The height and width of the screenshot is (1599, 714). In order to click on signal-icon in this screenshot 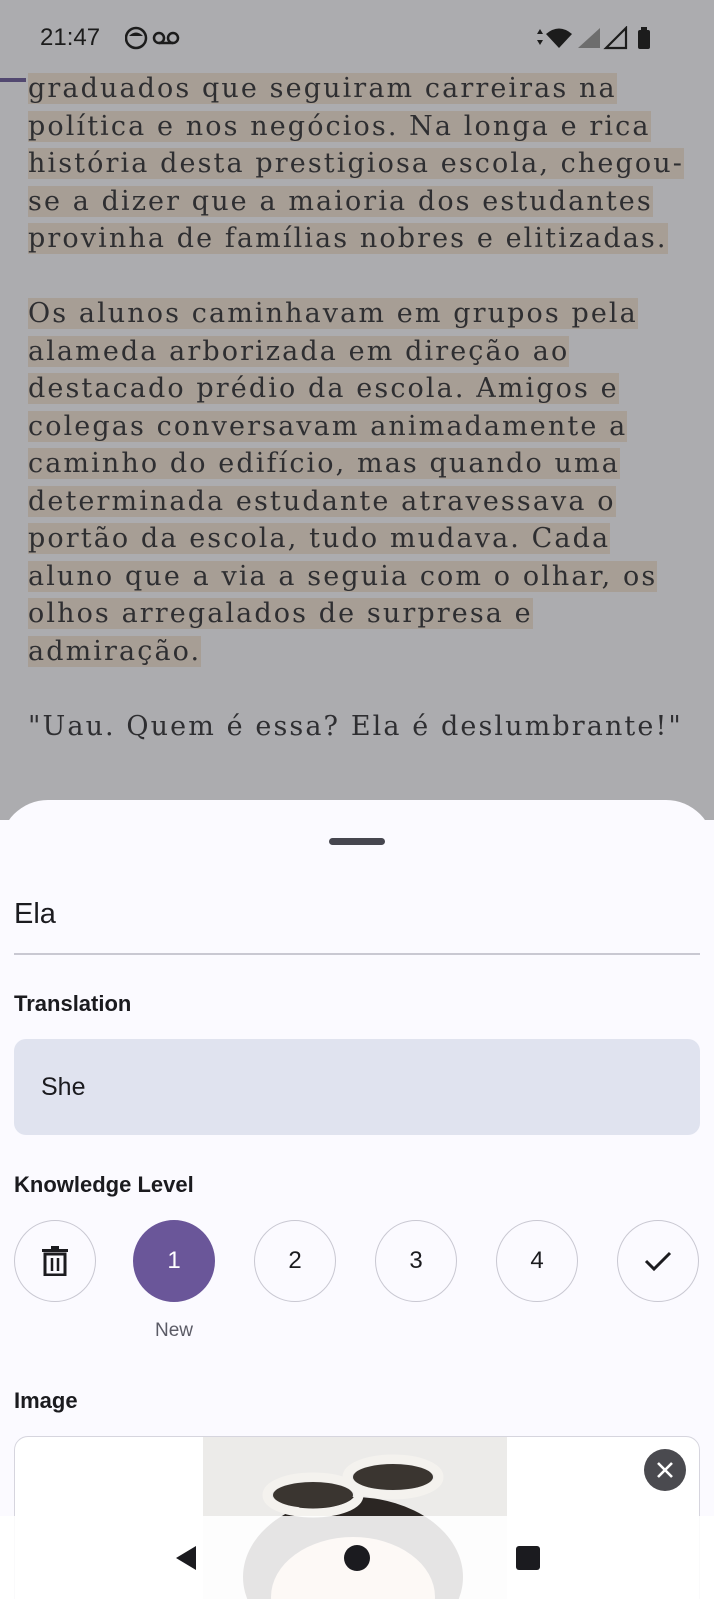, I will do `click(589, 38)`.